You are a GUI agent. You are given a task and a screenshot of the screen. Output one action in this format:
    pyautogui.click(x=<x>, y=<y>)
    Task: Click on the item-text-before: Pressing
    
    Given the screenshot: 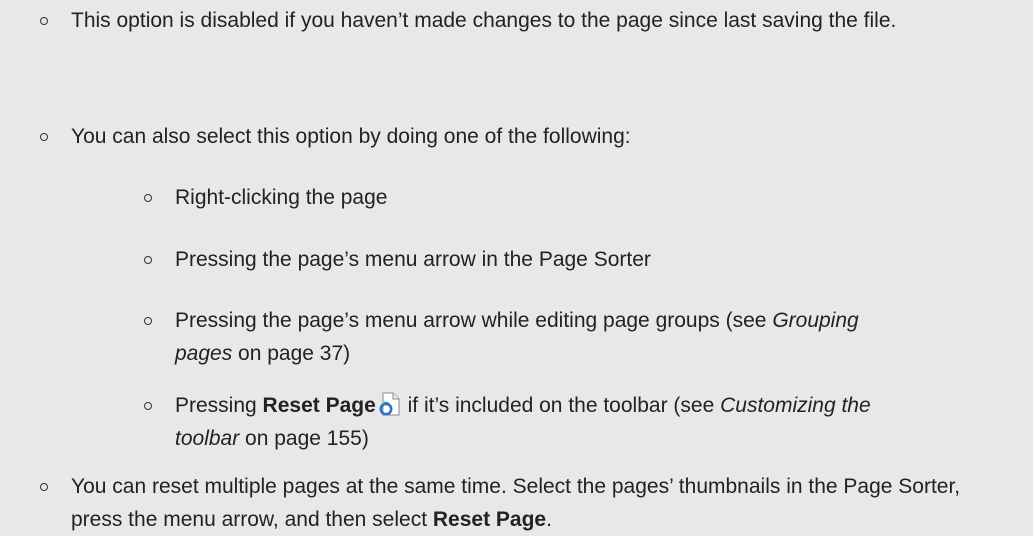 What is the action you would take?
    pyautogui.click(x=219, y=405)
    